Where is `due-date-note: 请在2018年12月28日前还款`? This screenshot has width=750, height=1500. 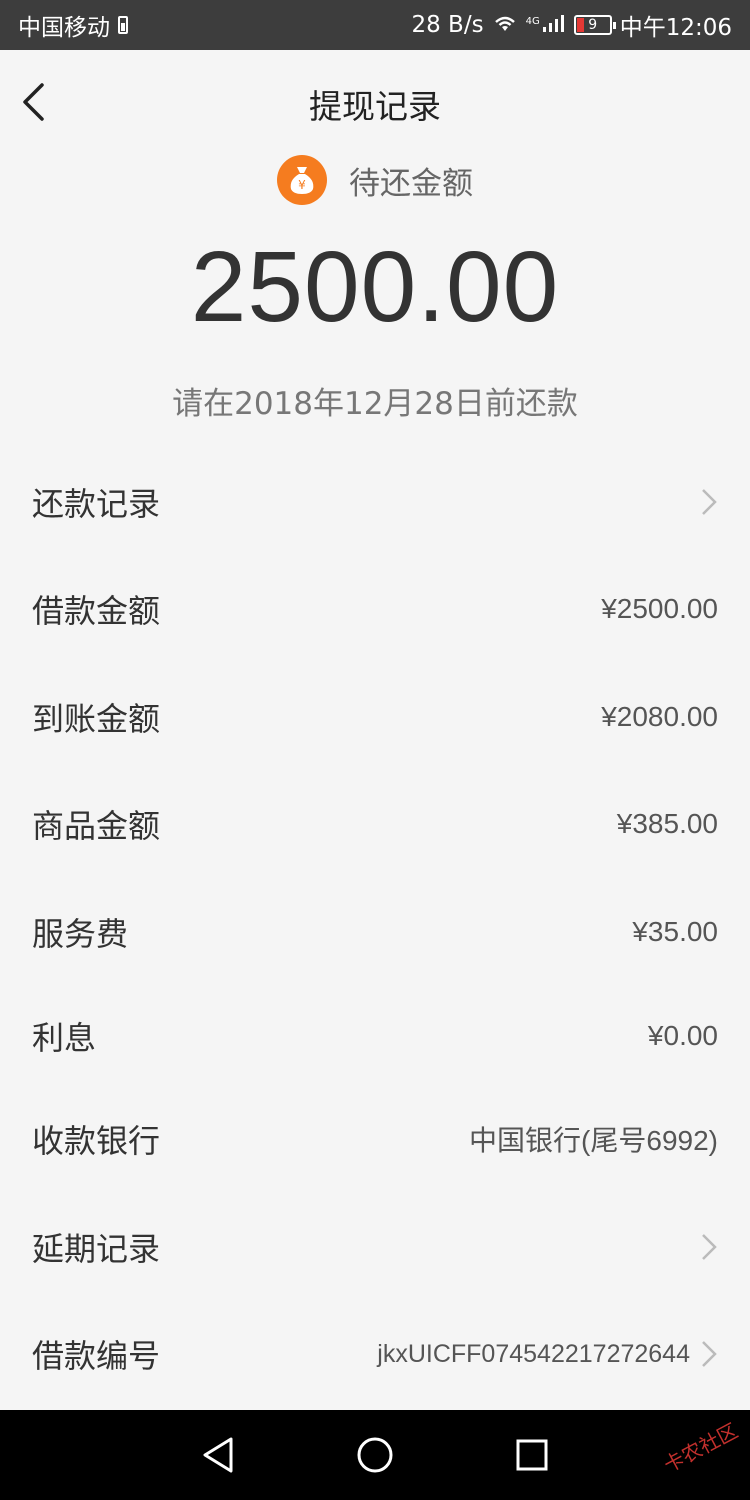 due-date-note: 请在2018年12月28日前还款 is located at coordinates (375, 404).